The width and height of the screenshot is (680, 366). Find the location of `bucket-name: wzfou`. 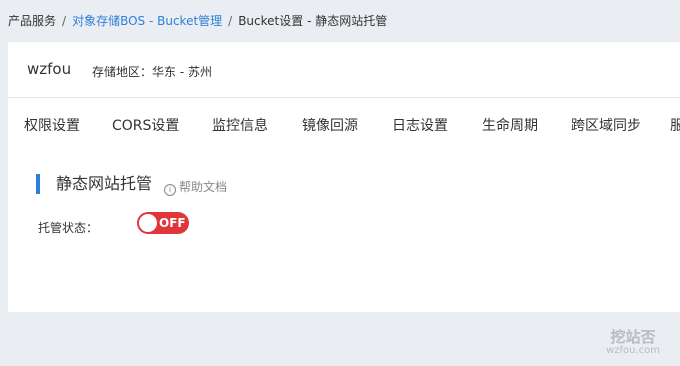

bucket-name: wzfou is located at coordinates (49, 69).